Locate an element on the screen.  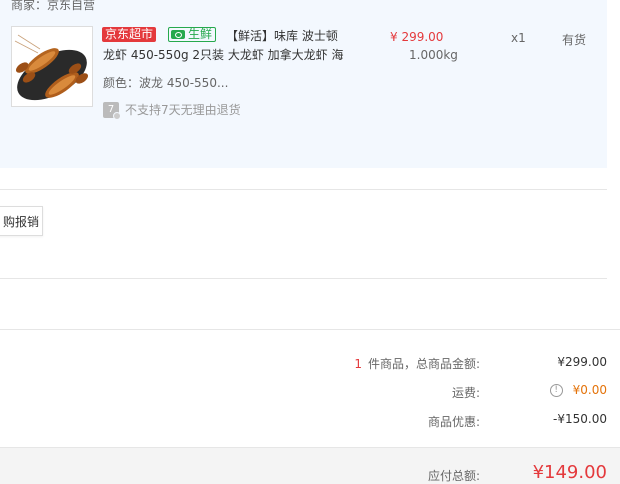
merchant-label: 商家：京东自营 is located at coordinates (53, 6).